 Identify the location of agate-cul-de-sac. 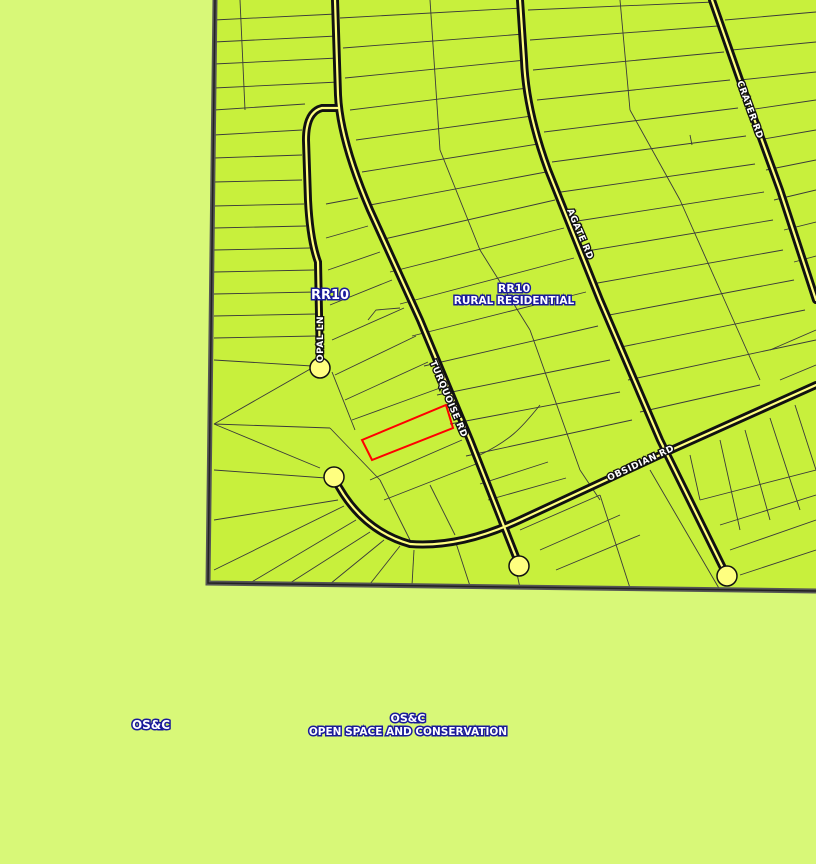
(727, 576).